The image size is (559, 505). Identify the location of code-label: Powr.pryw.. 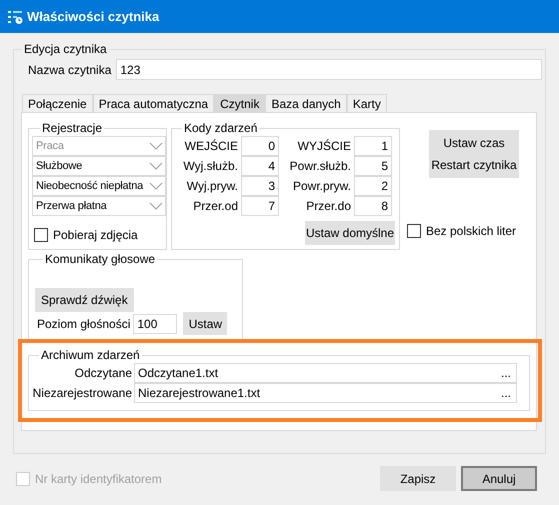
(322, 186).